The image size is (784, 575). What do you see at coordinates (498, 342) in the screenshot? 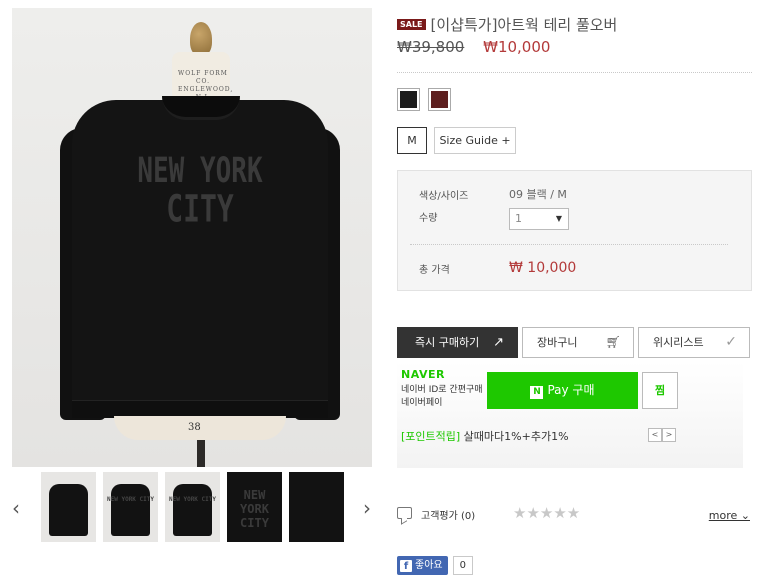
I see `arrow-up-right-icon: ↗` at bounding box center [498, 342].